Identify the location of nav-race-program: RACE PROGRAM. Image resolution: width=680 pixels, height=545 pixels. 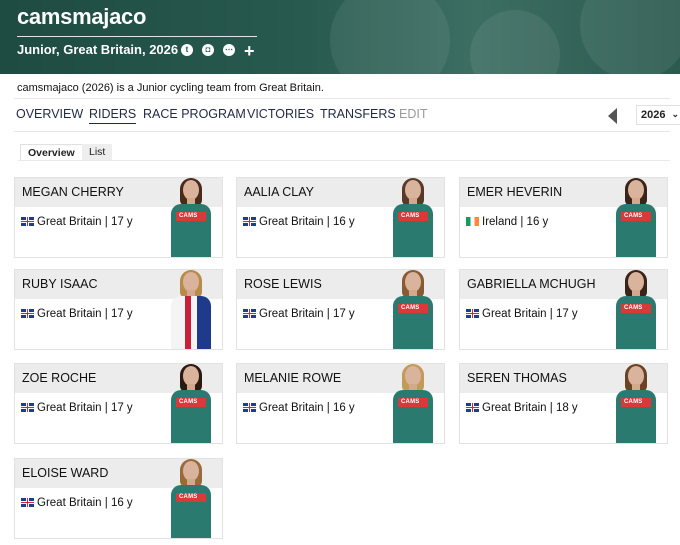
(194, 114).